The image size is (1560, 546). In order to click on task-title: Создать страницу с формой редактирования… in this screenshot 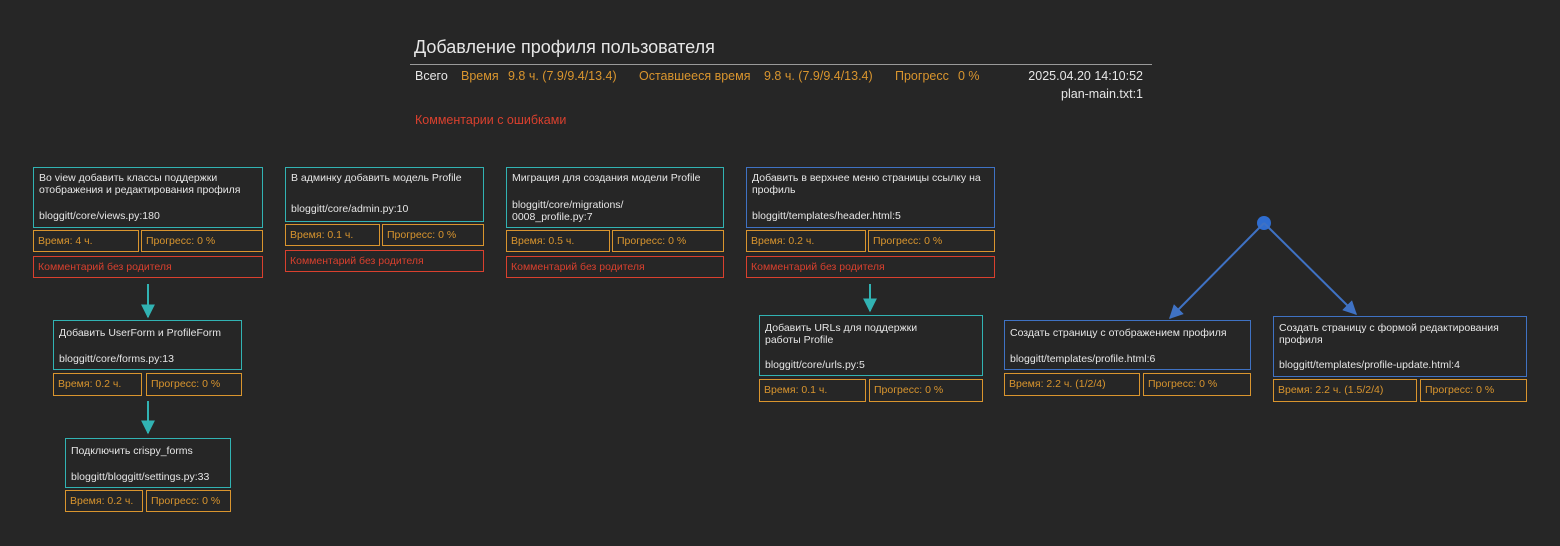, I will do `click(1389, 334)`.